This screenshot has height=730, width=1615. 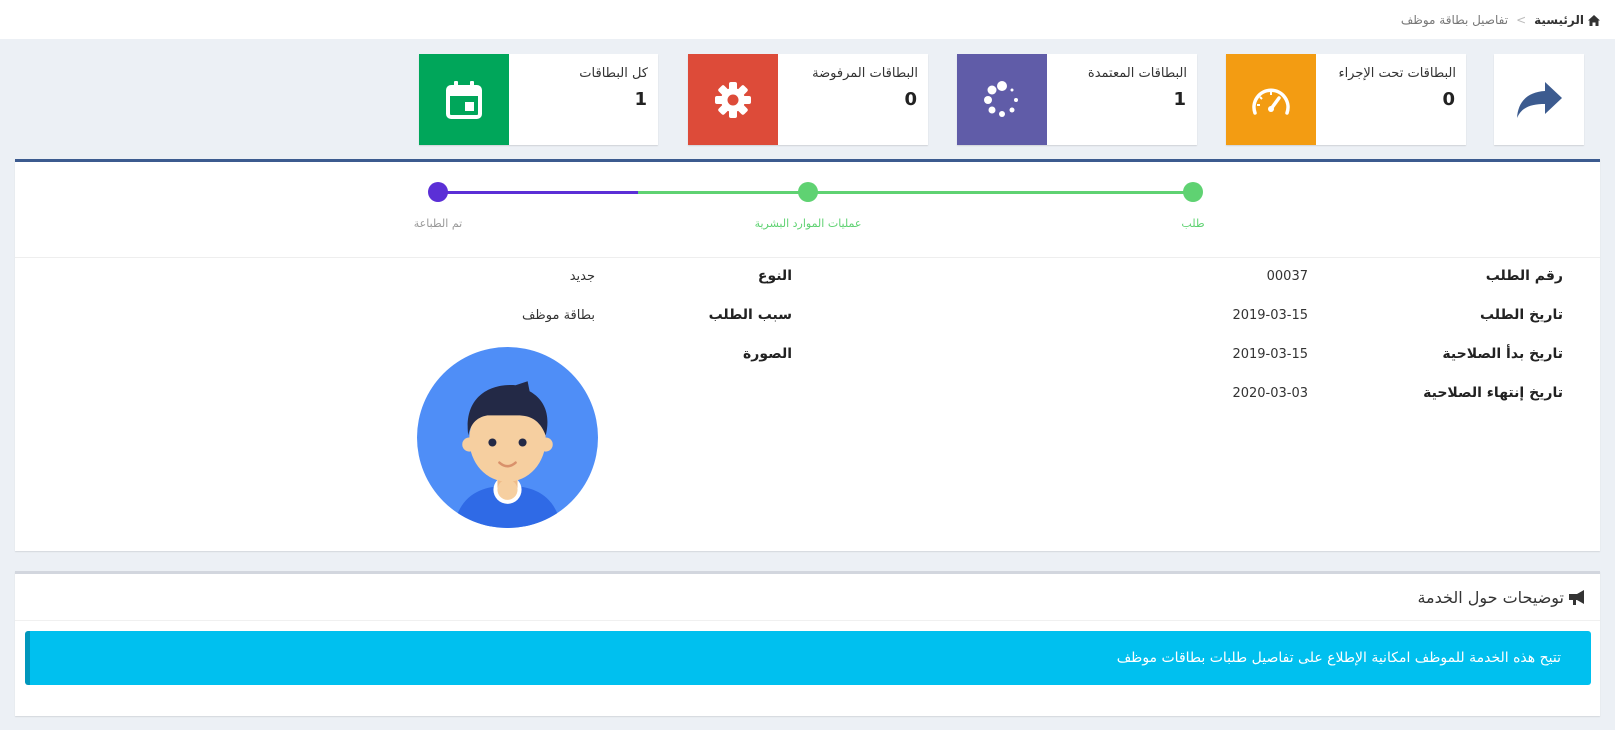 I want to click on step-label-printed: تم الطباعة, so click(x=438, y=223).